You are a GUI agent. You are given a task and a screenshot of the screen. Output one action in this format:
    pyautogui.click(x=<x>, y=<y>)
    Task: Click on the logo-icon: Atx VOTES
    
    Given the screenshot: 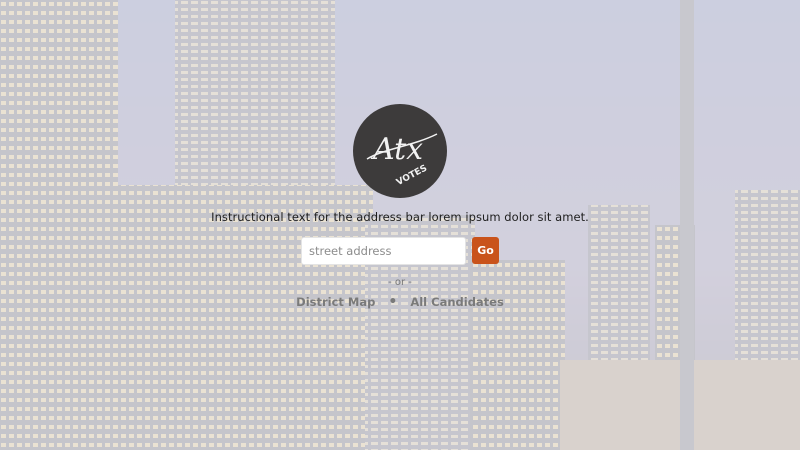 What is the action you would take?
    pyautogui.click(x=402, y=160)
    